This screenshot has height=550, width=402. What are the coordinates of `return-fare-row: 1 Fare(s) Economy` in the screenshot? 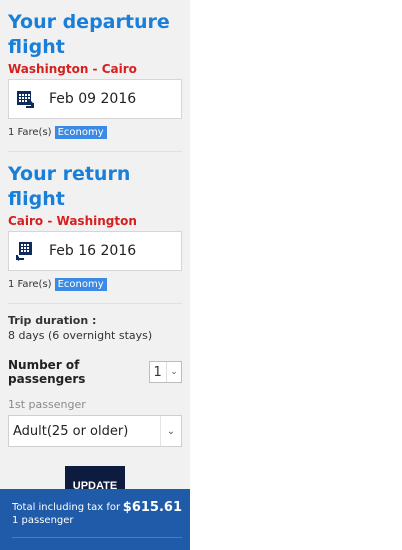 It's located at (95, 284).